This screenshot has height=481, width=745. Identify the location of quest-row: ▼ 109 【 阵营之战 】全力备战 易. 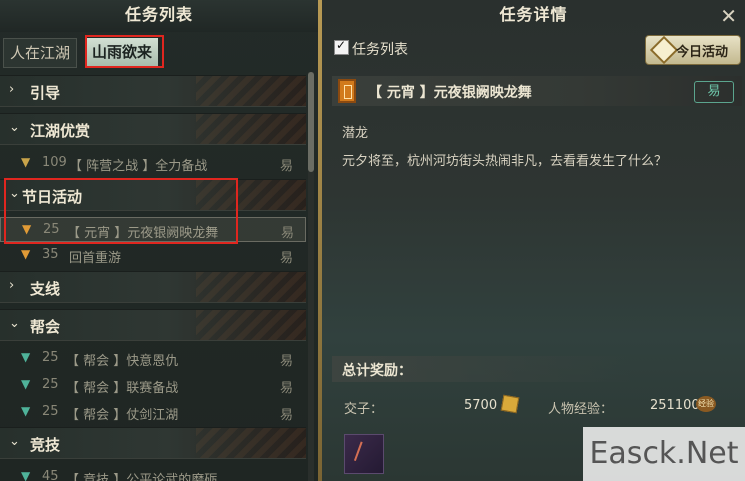
(153, 163).